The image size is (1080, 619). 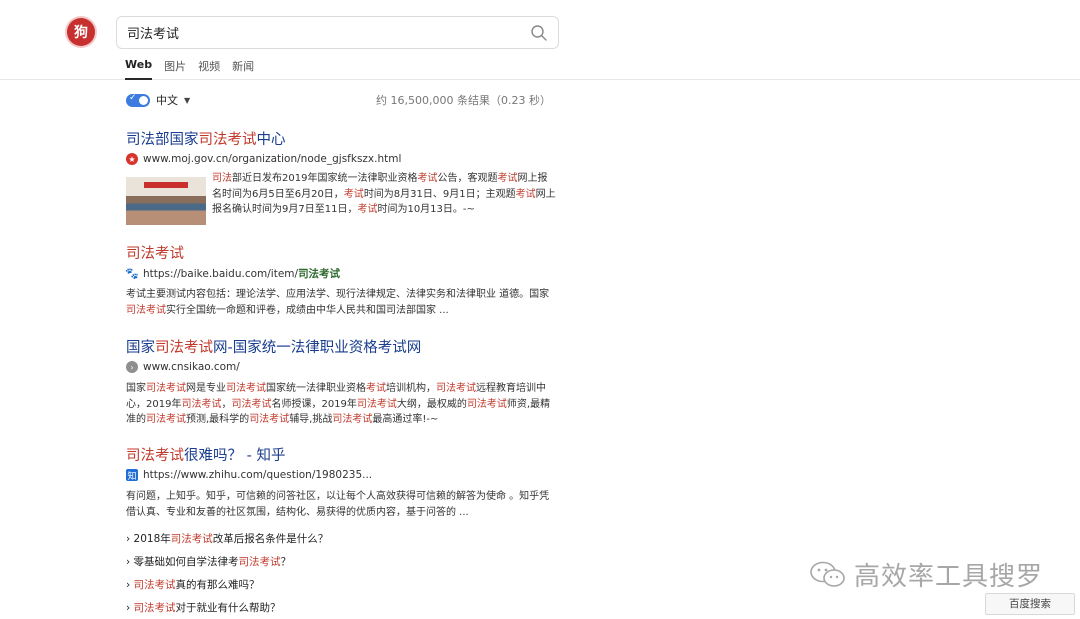 I want to click on check-icon: ✓, so click(x=133, y=97).